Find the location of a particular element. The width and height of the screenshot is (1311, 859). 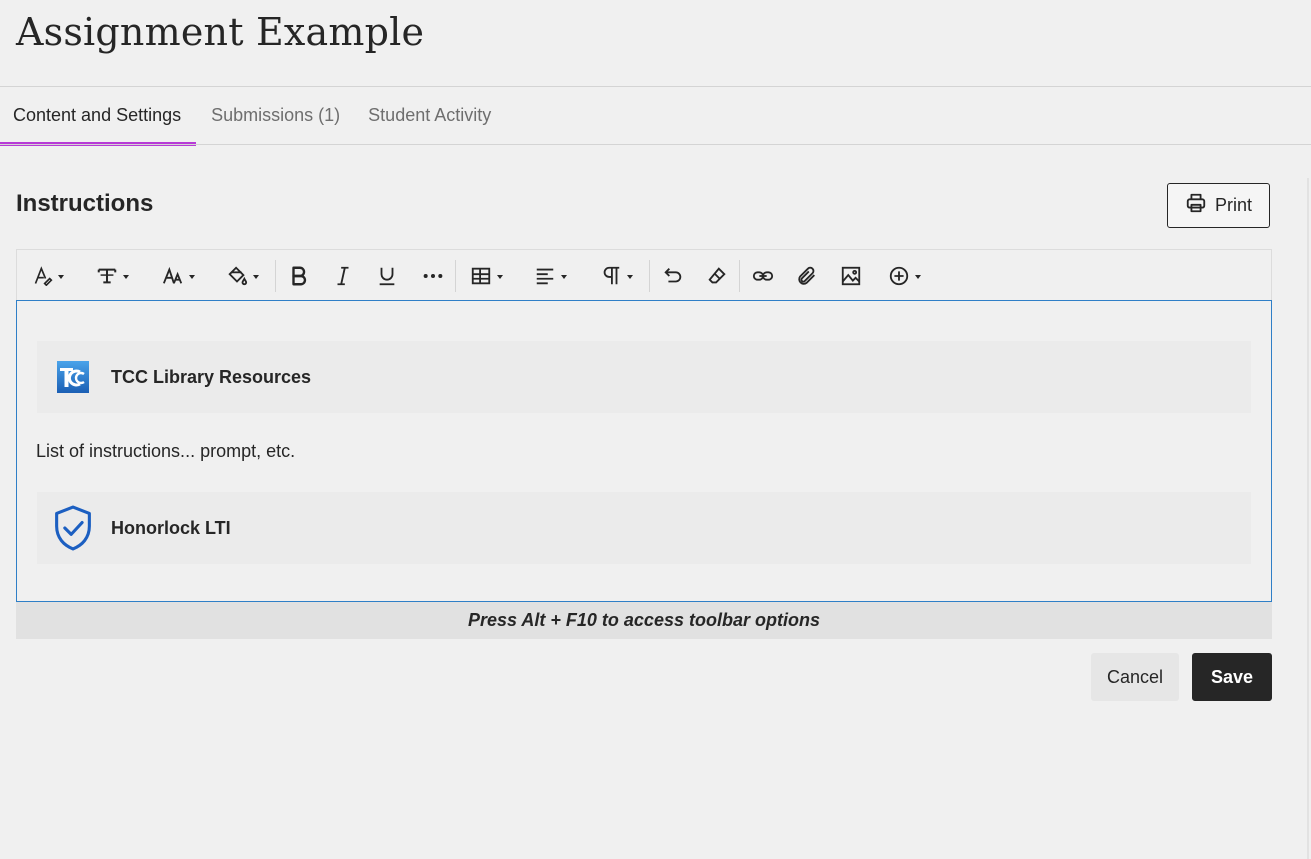

tab-content-and-settings: Content and Settings is located at coordinates (98, 116).